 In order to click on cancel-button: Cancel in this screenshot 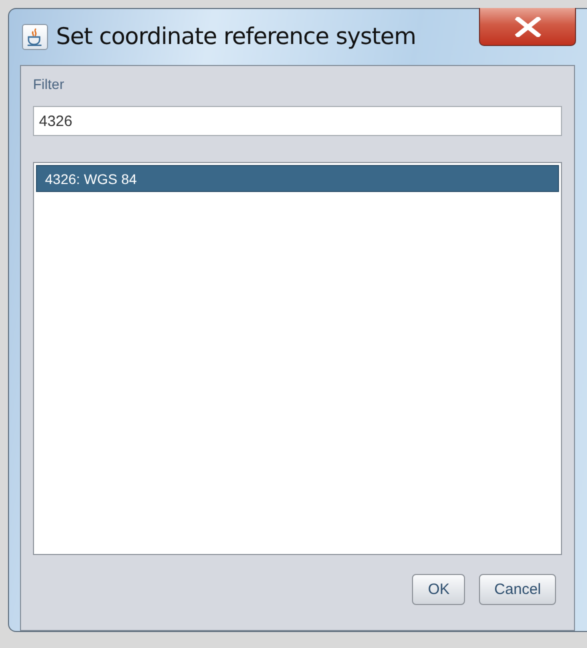, I will do `click(517, 589)`.